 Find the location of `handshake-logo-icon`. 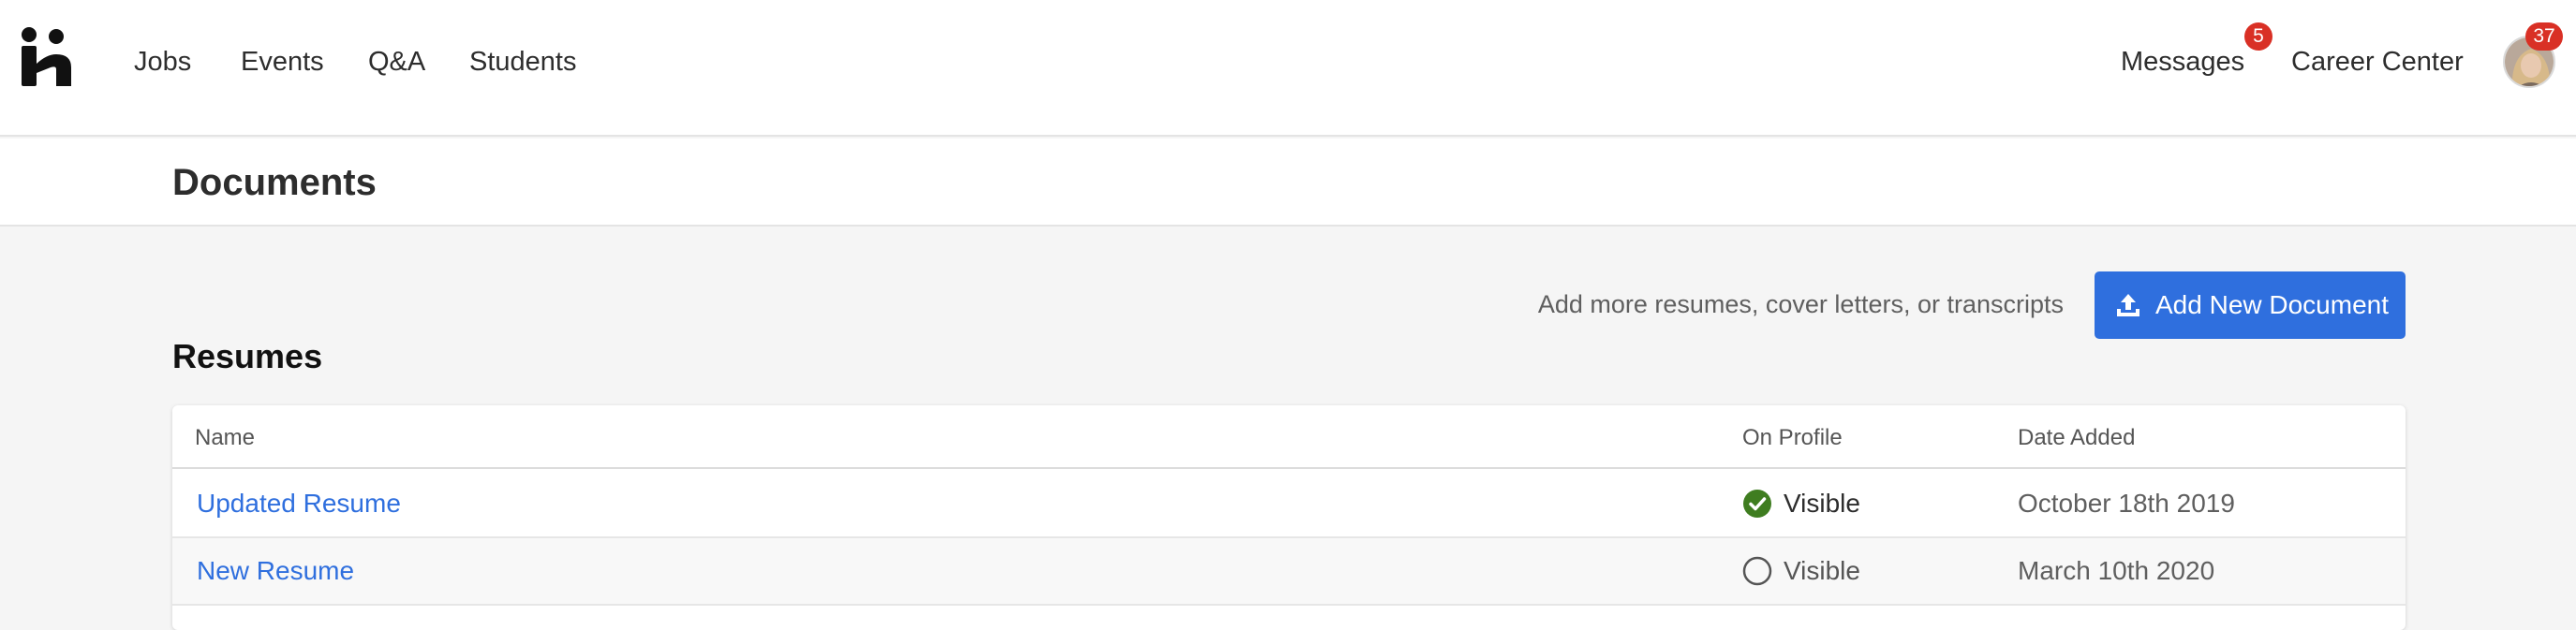

handshake-logo-icon is located at coordinates (47, 57).